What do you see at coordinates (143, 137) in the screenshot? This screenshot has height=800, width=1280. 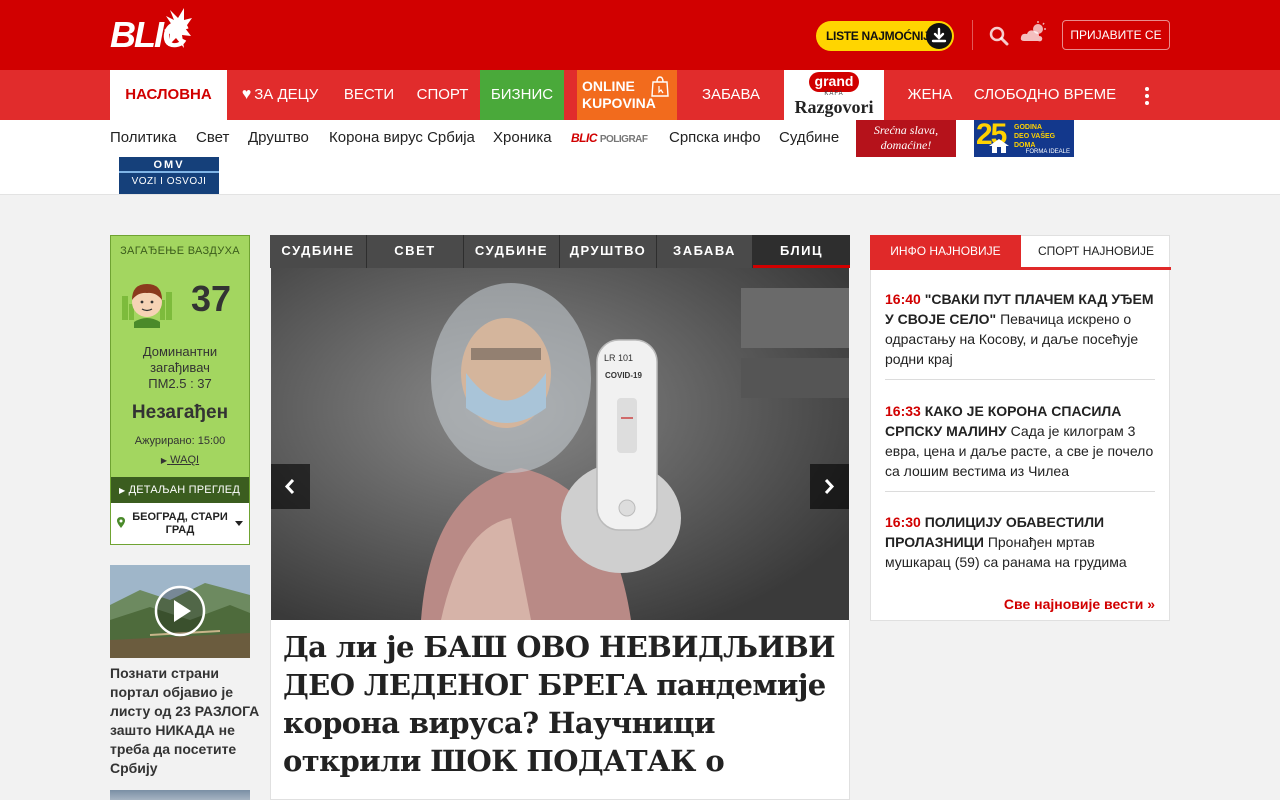 I see `subnav-politika: Политика` at bounding box center [143, 137].